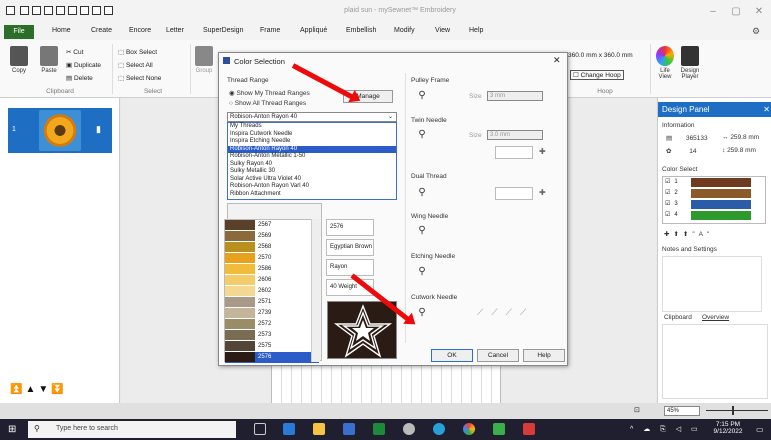 The width and height of the screenshot is (771, 440). What do you see at coordinates (442, 30) in the screenshot?
I see `menu-view: View` at bounding box center [442, 30].